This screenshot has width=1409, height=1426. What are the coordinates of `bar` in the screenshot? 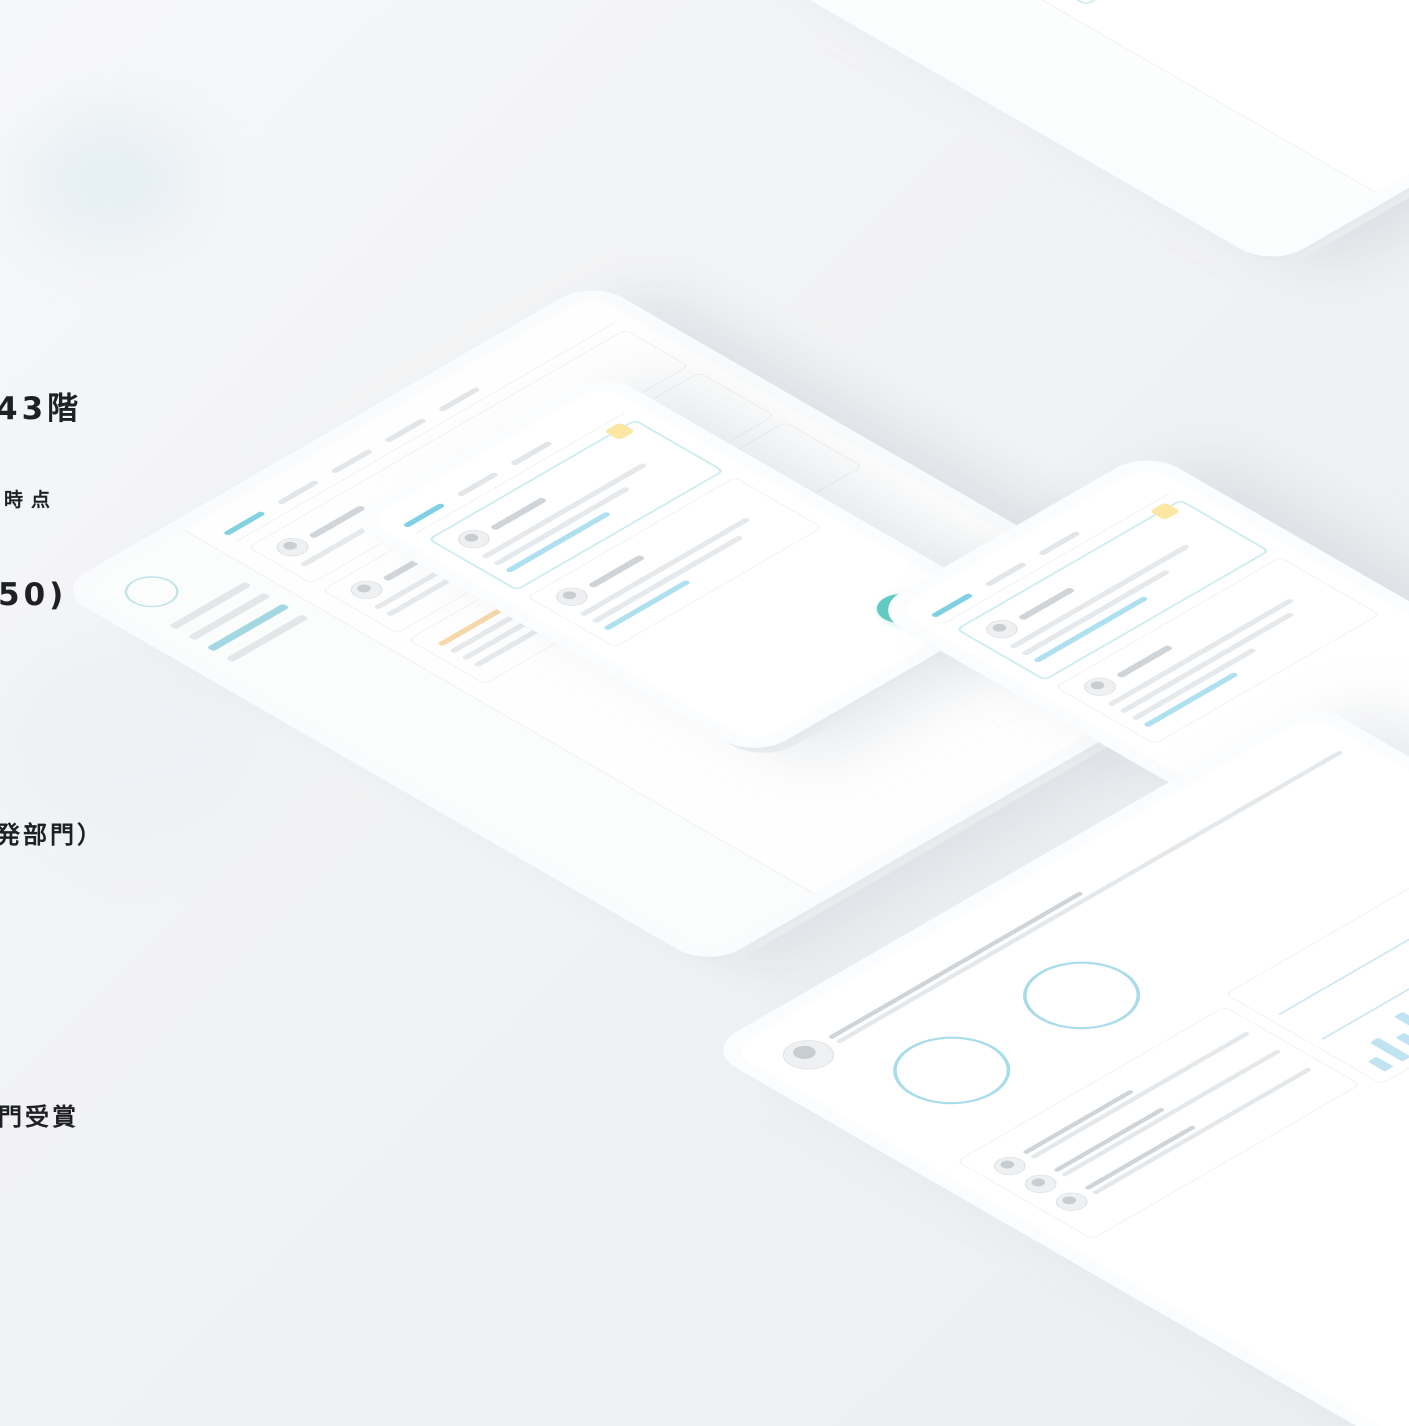 It's located at (1380, 1064).